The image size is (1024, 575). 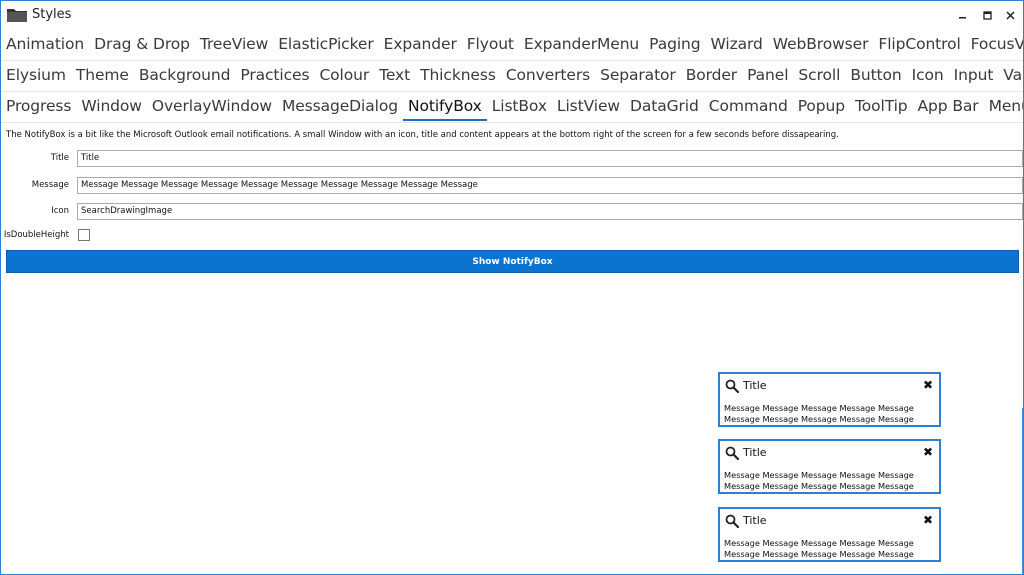 I want to click on tab-panel: Panel, so click(x=767, y=75).